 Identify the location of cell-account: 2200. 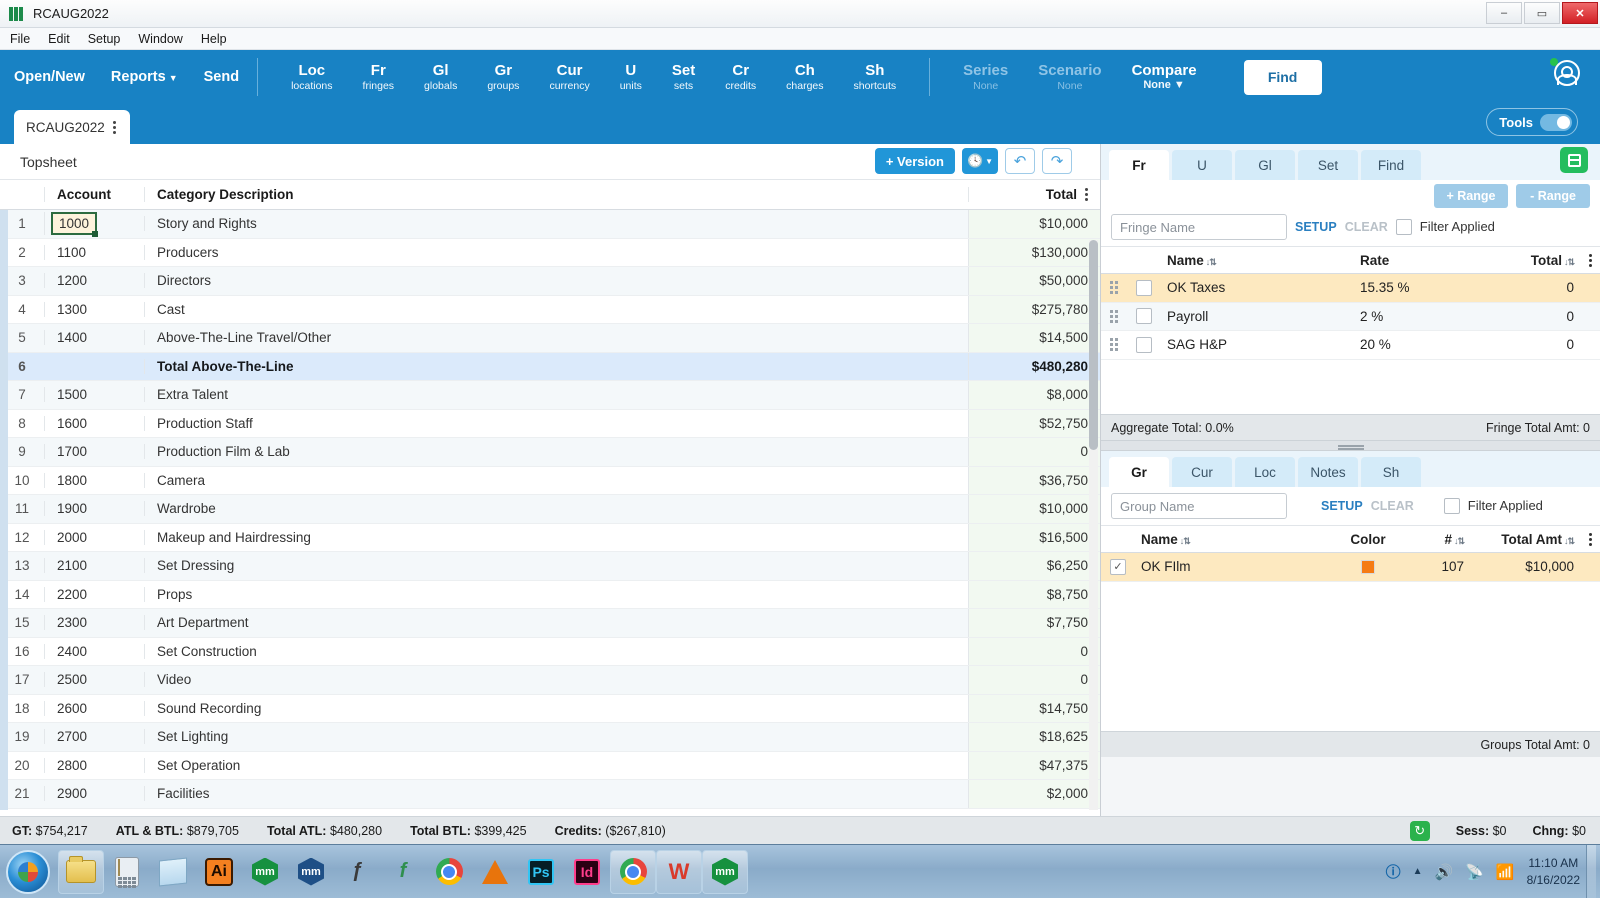
(94, 594).